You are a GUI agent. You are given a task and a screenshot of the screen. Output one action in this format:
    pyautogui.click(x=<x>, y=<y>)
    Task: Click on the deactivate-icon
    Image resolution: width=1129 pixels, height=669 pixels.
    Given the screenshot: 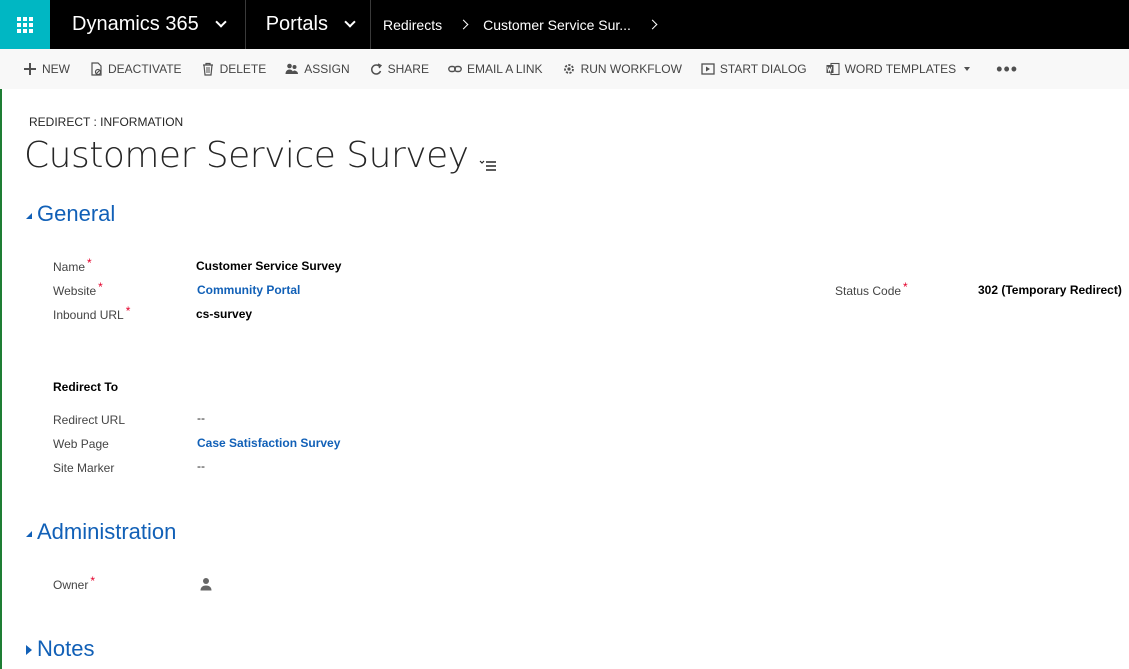 What is the action you would take?
    pyautogui.click(x=96, y=69)
    